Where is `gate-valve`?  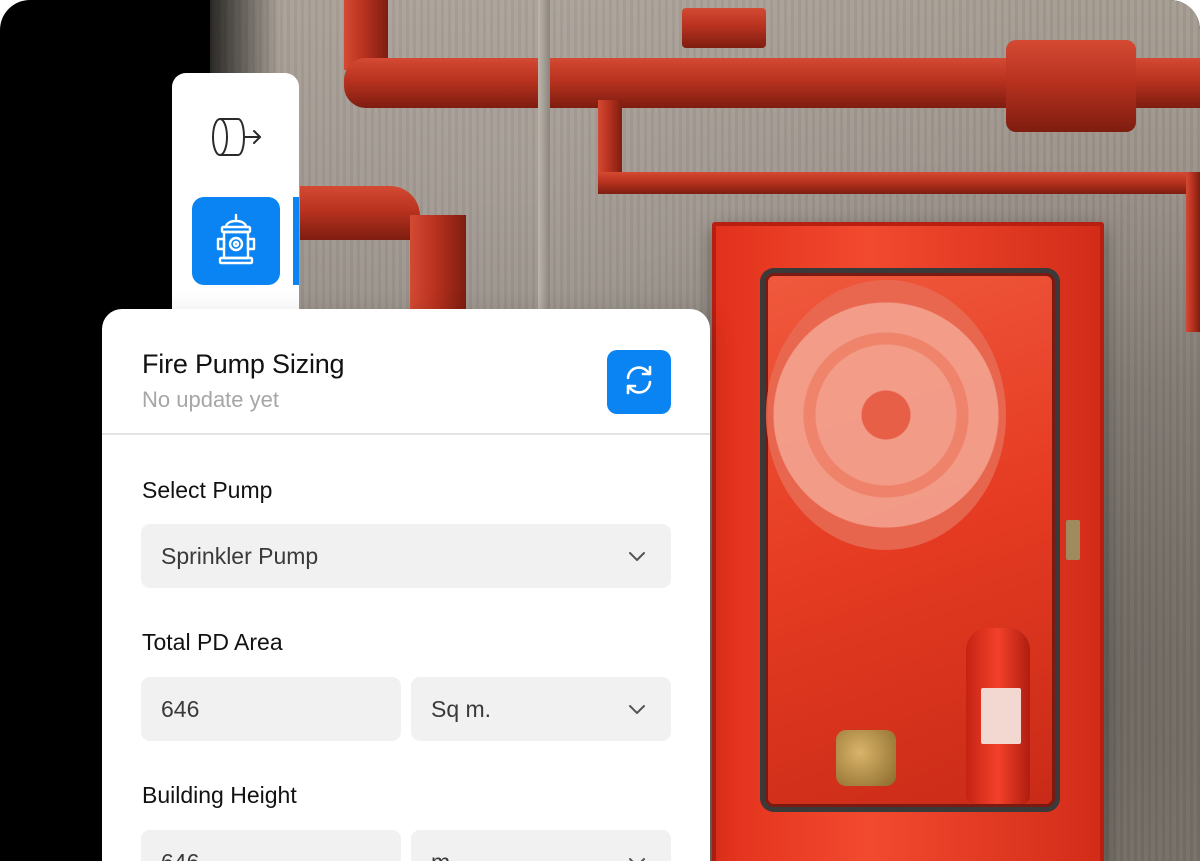 gate-valve is located at coordinates (1071, 86).